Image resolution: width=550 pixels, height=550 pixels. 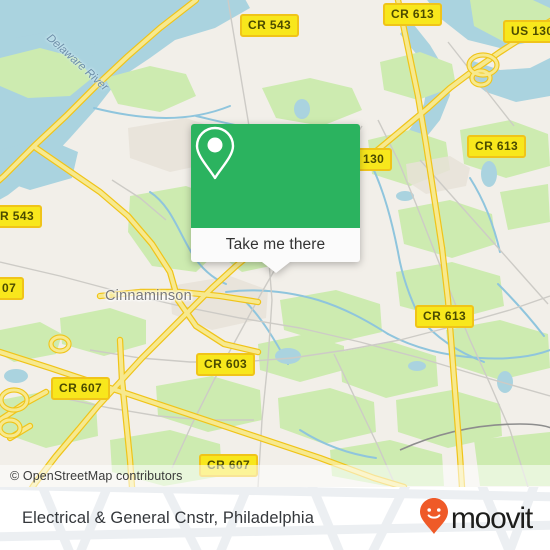 I want to click on attribution-text: © OpenStreetMap contributors, so click(x=96, y=476).